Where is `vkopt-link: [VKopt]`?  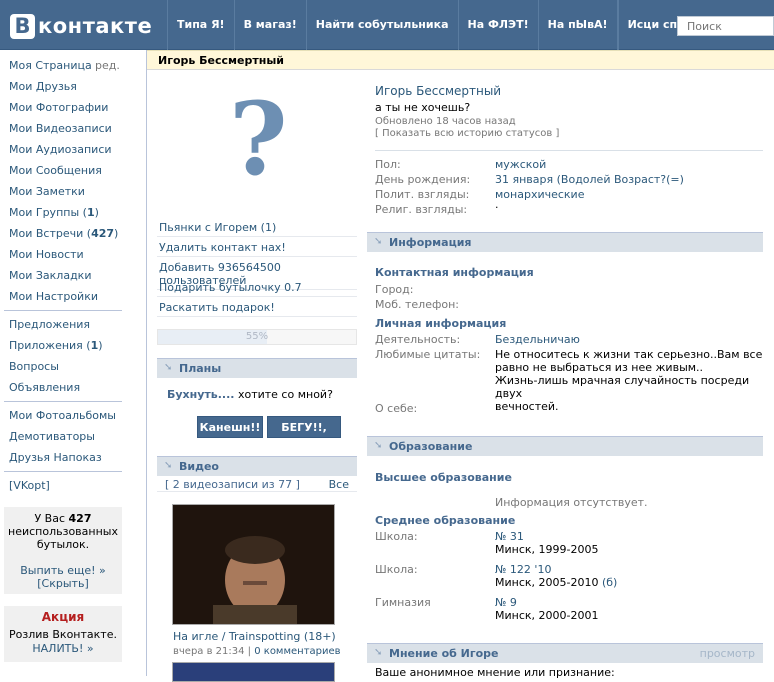 vkopt-link: [VKopt] is located at coordinates (29, 485).